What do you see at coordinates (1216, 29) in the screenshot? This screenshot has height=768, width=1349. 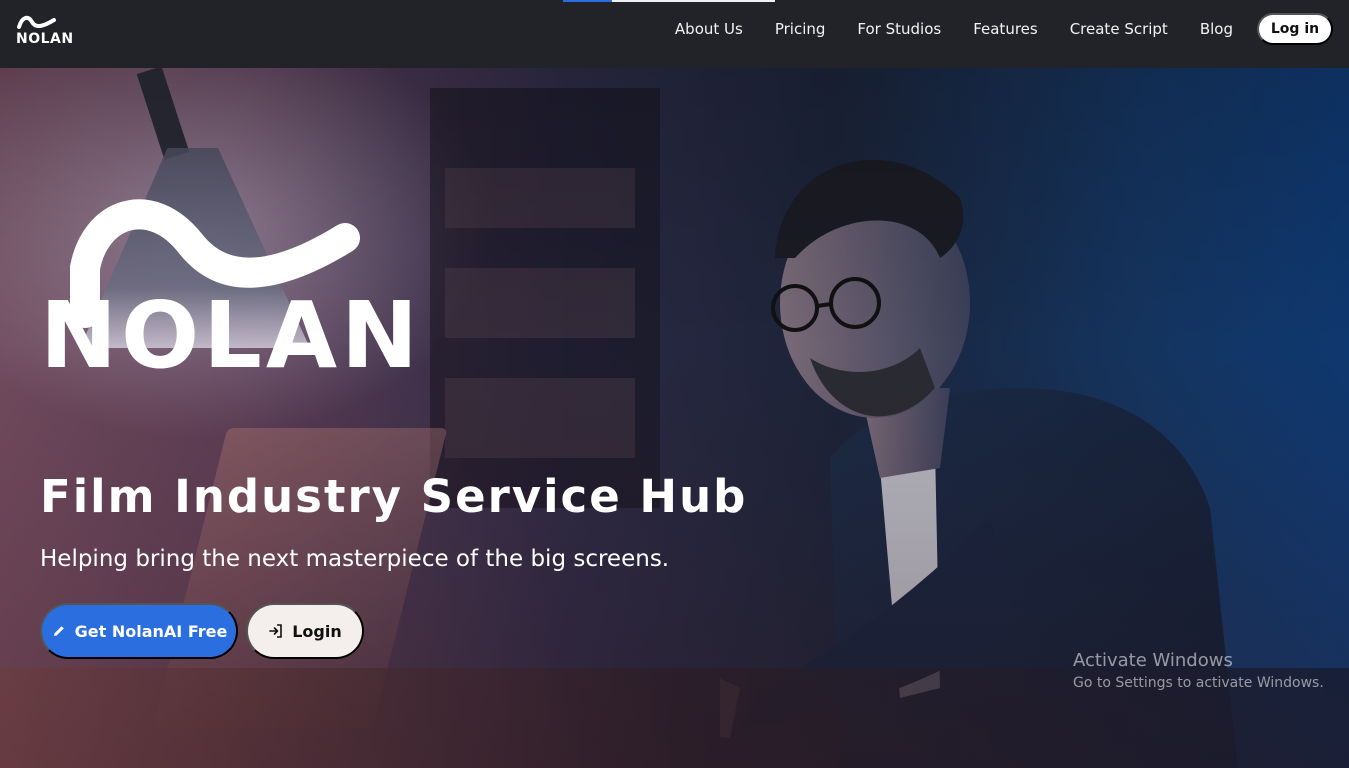 I see `nav-item-blog: Blog` at bounding box center [1216, 29].